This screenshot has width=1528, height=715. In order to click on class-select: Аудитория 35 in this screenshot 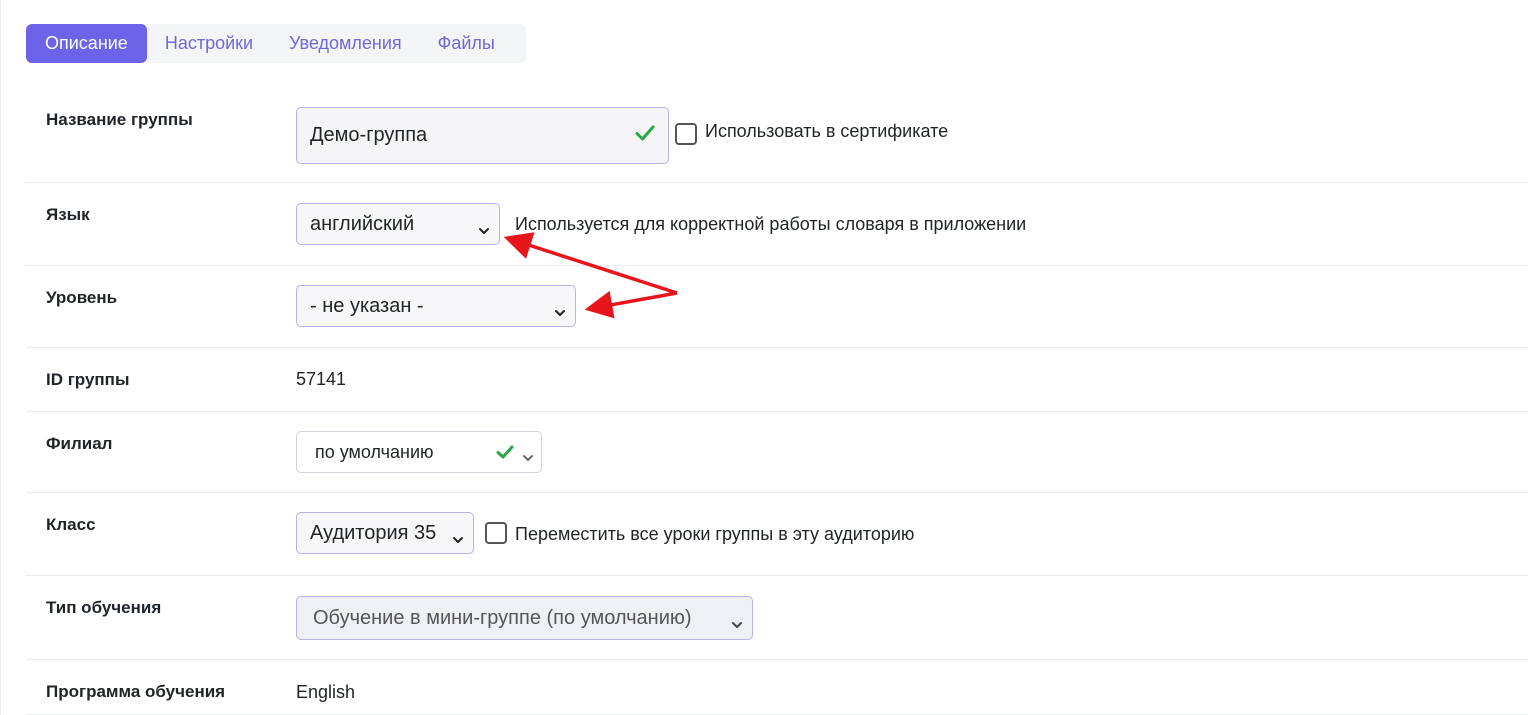, I will do `click(385, 533)`.